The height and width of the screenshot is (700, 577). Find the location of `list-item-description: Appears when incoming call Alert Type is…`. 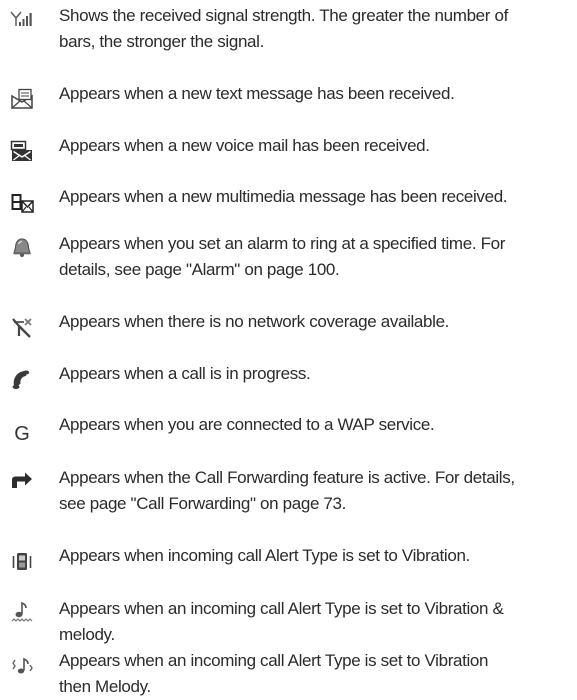

list-item-description: Appears when incoming call Alert Type is… is located at coordinates (264, 555).